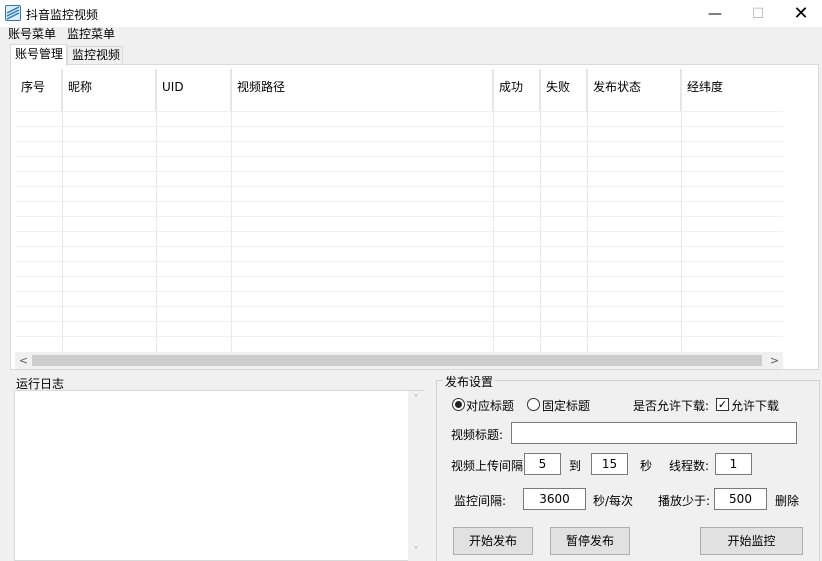  Describe the element at coordinates (458, 404) in the screenshot. I see `radio-corresponding-title` at that location.